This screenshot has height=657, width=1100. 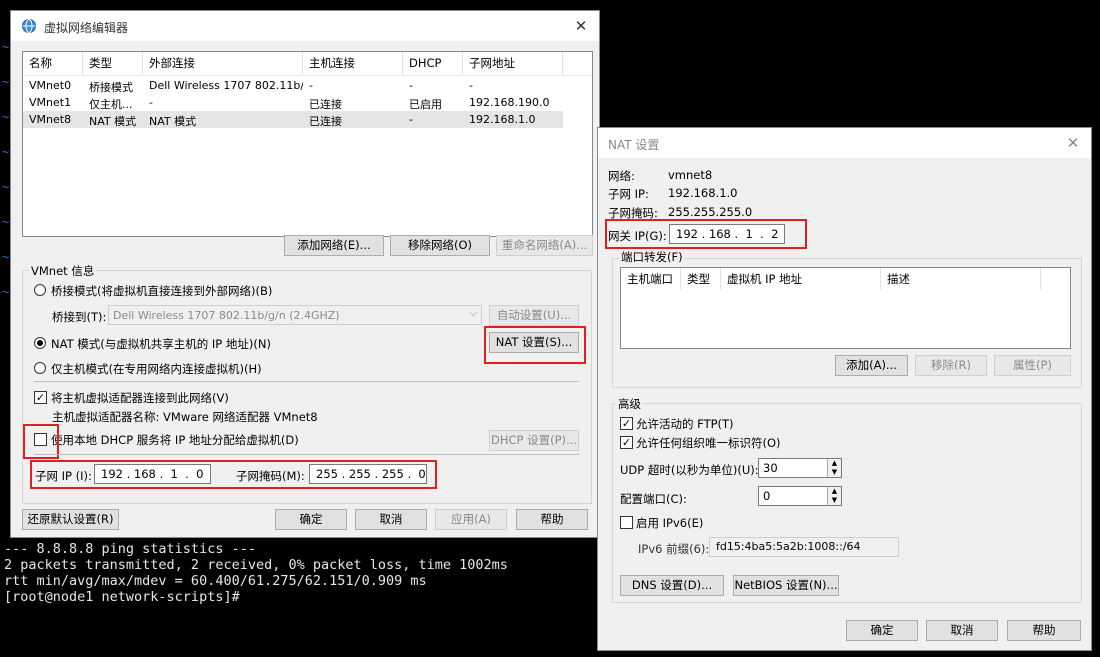 I want to click on col-header-host: 主机连接, so click(x=353, y=63).